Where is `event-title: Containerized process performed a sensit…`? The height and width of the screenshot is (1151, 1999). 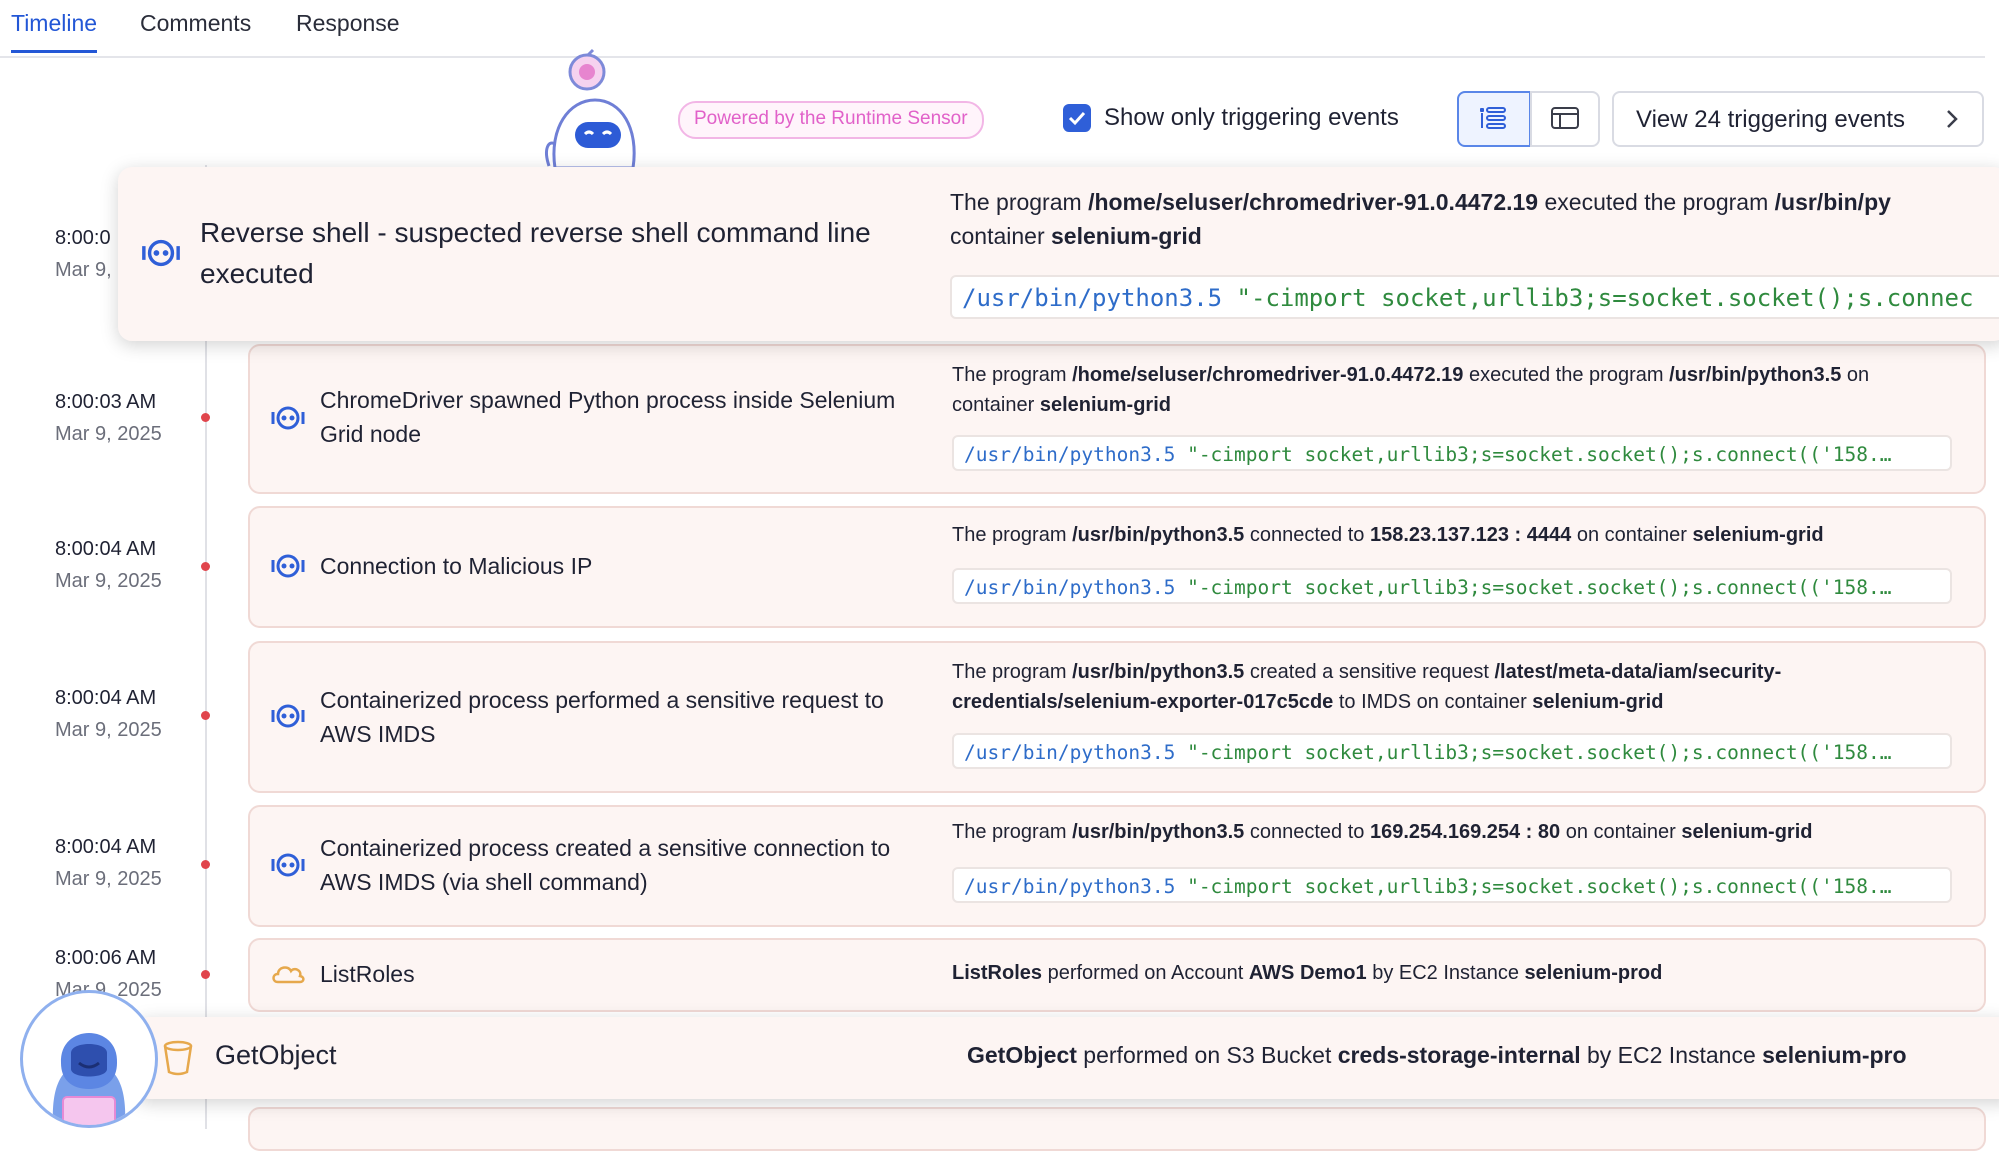 event-title: Containerized process performed a sensit… is located at coordinates (602, 717).